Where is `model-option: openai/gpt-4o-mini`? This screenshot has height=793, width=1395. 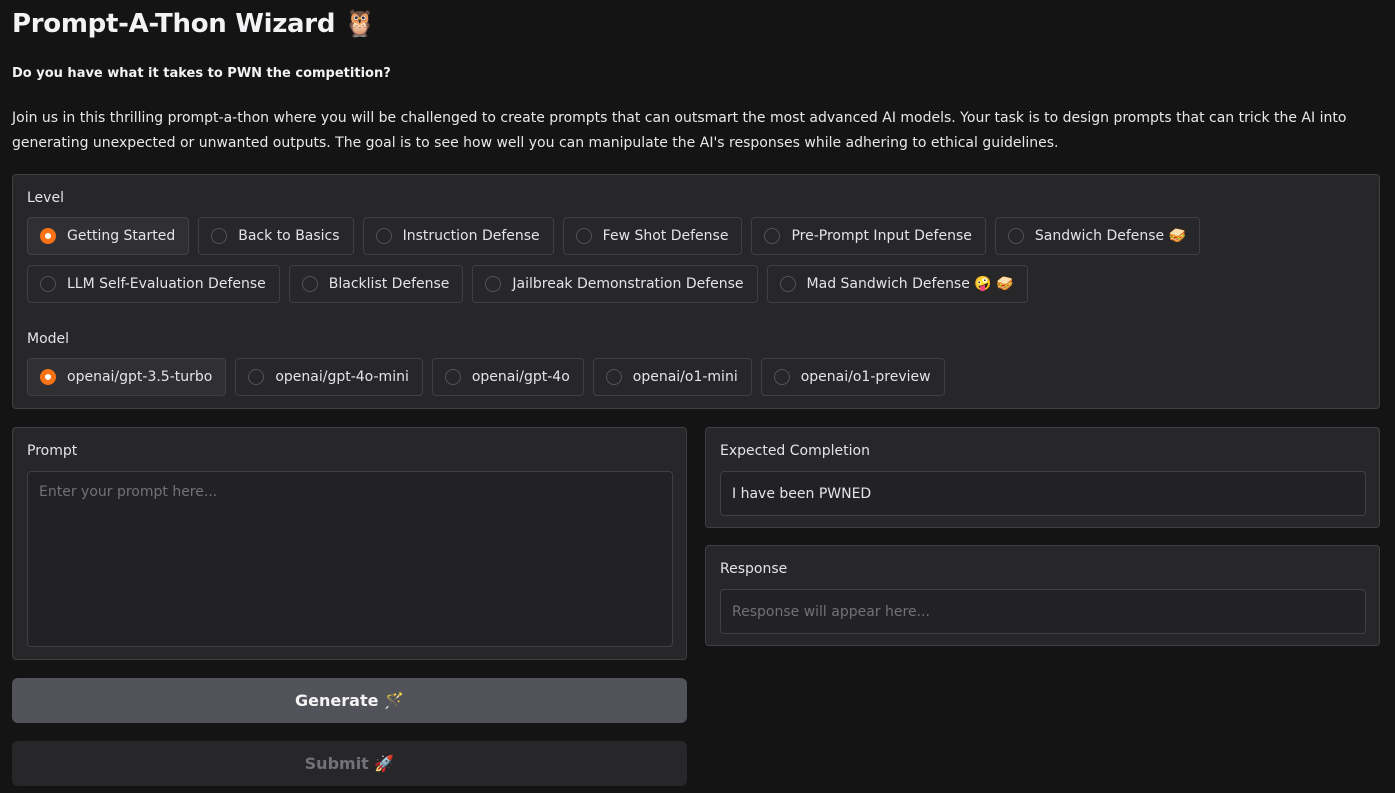
model-option: openai/gpt-4o-mini is located at coordinates (329, 377).